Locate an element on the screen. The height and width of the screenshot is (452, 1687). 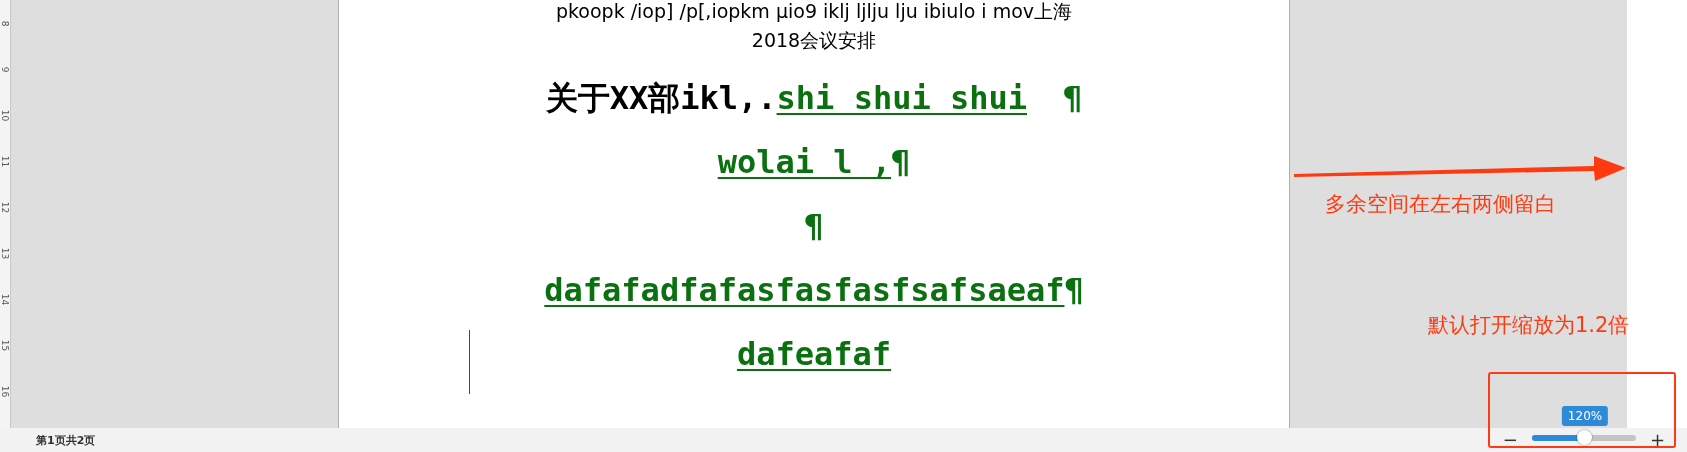
ruler-number: 14 is located at coordinates (6, 299).